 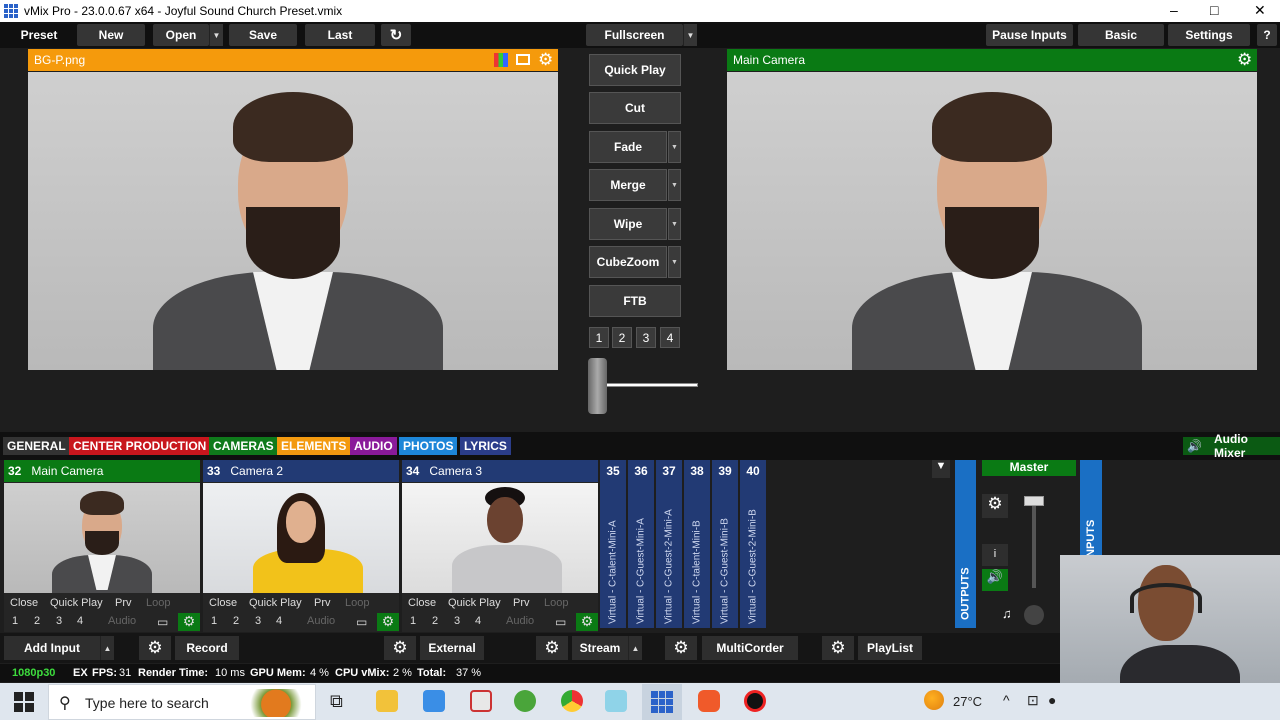 What do you see at coordinates (890, 648) in the screenshot?
I see `playlist-button: PlayList` at bounding box center [890, 648].